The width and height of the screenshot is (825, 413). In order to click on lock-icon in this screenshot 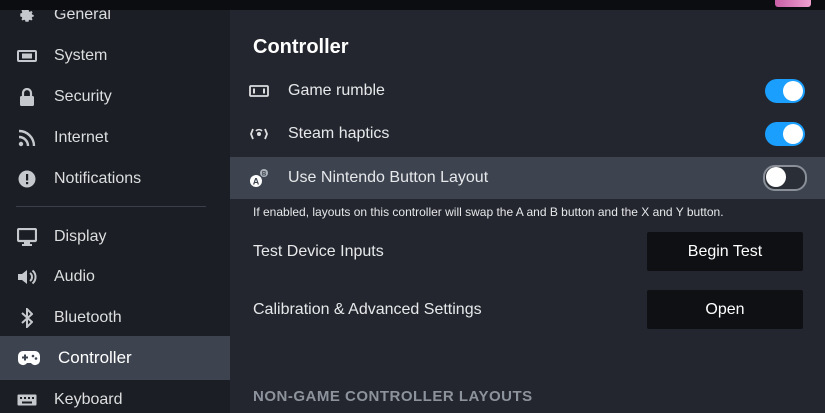, I will do `click(27, 96)`.